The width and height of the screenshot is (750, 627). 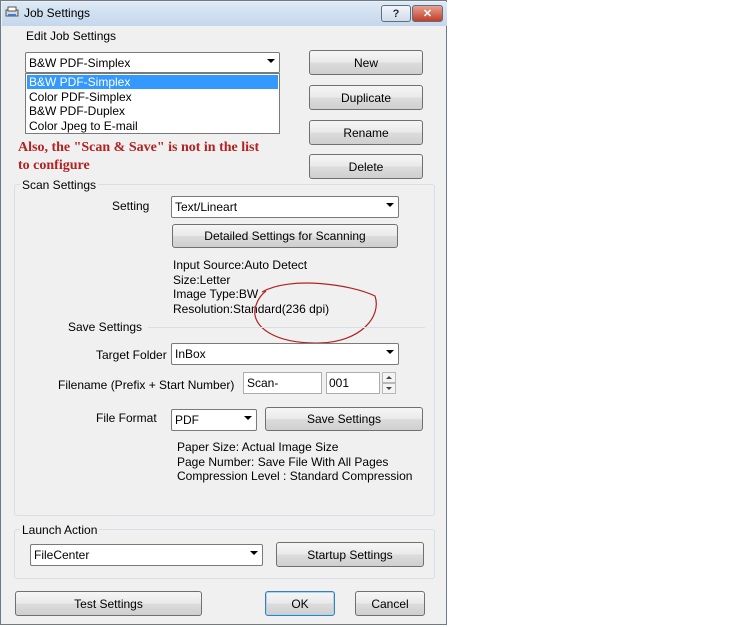 I want to click on scanner-app-icon, so click(x=12, y=11).